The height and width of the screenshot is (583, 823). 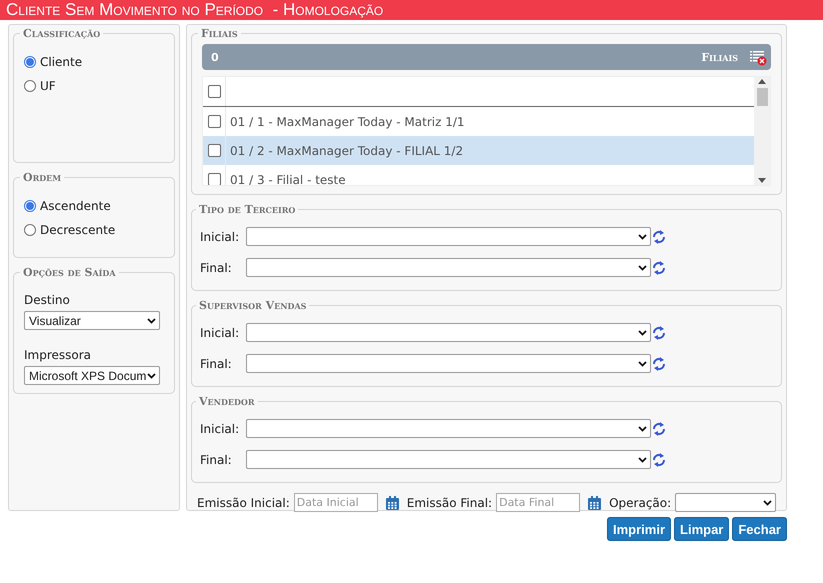 What do you see at coordinates (92, 320) in the screenshot?
I see `destination-dropdown: Visualizar` at bounding box center [92, 320].